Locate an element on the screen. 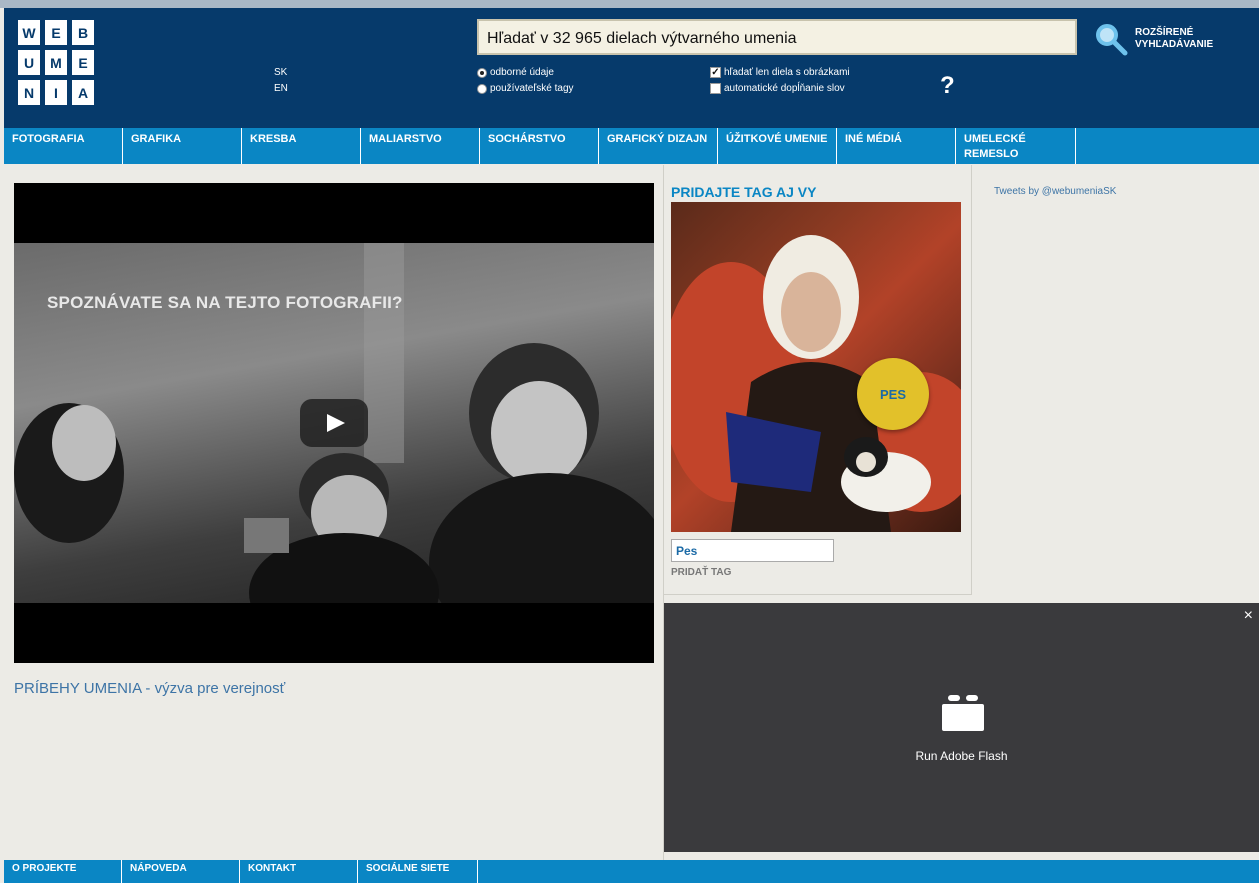 Image resolution: width=1259 pixels, height=883 pixels. top-strip is located at coordinates (629, 4).